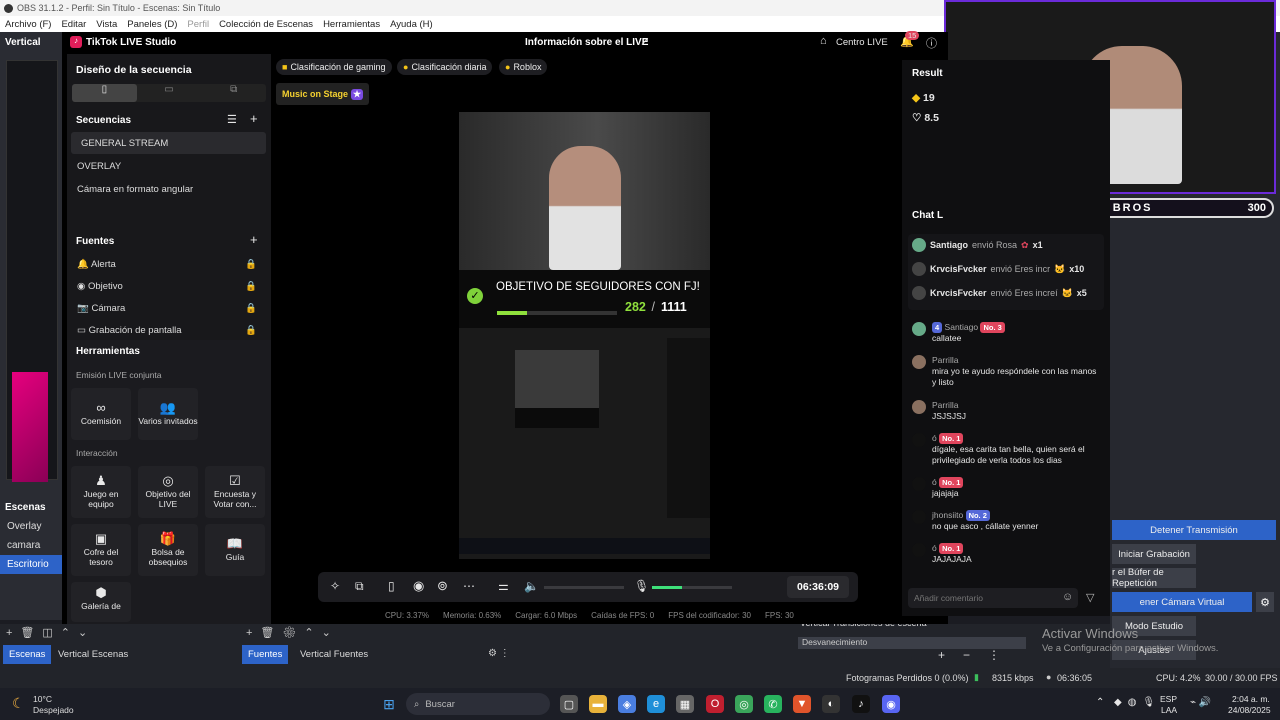 The width and height of the screenshot is (1280, 720). What do you see at coordinates (169, 93) in the screenshot?
I see `layout-horizontal-button: ▭` at bounding box center [169, 93].